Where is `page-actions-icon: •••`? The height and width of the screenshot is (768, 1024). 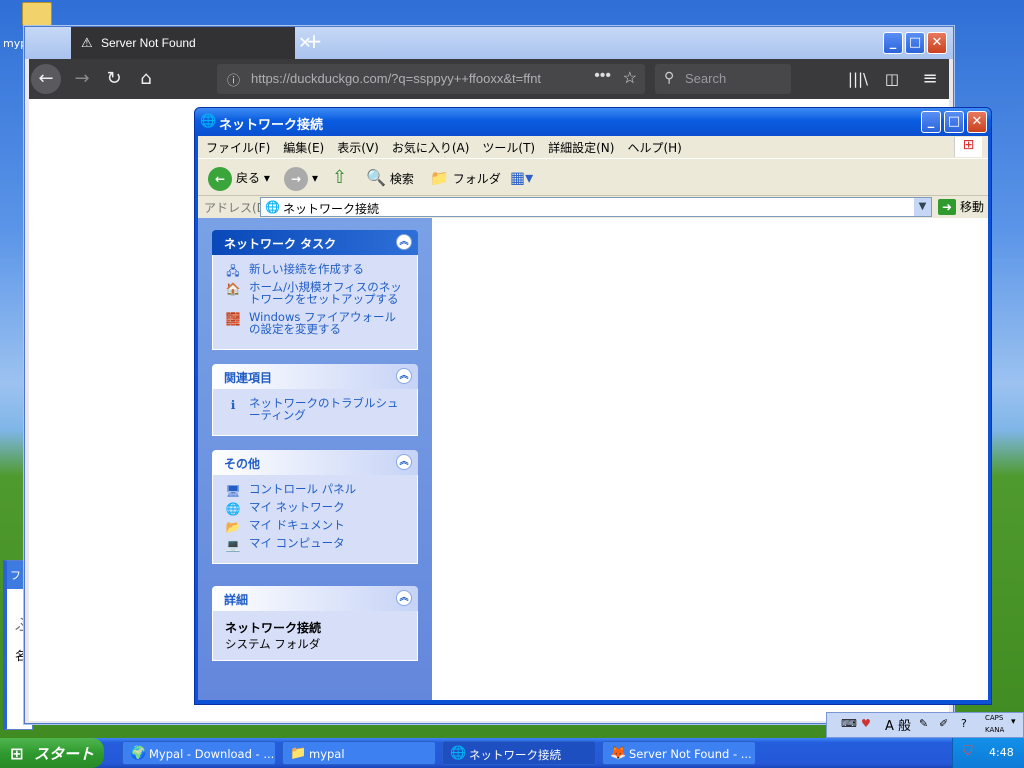 page-actions-icon: ••• is located at coordinates (602, 76).